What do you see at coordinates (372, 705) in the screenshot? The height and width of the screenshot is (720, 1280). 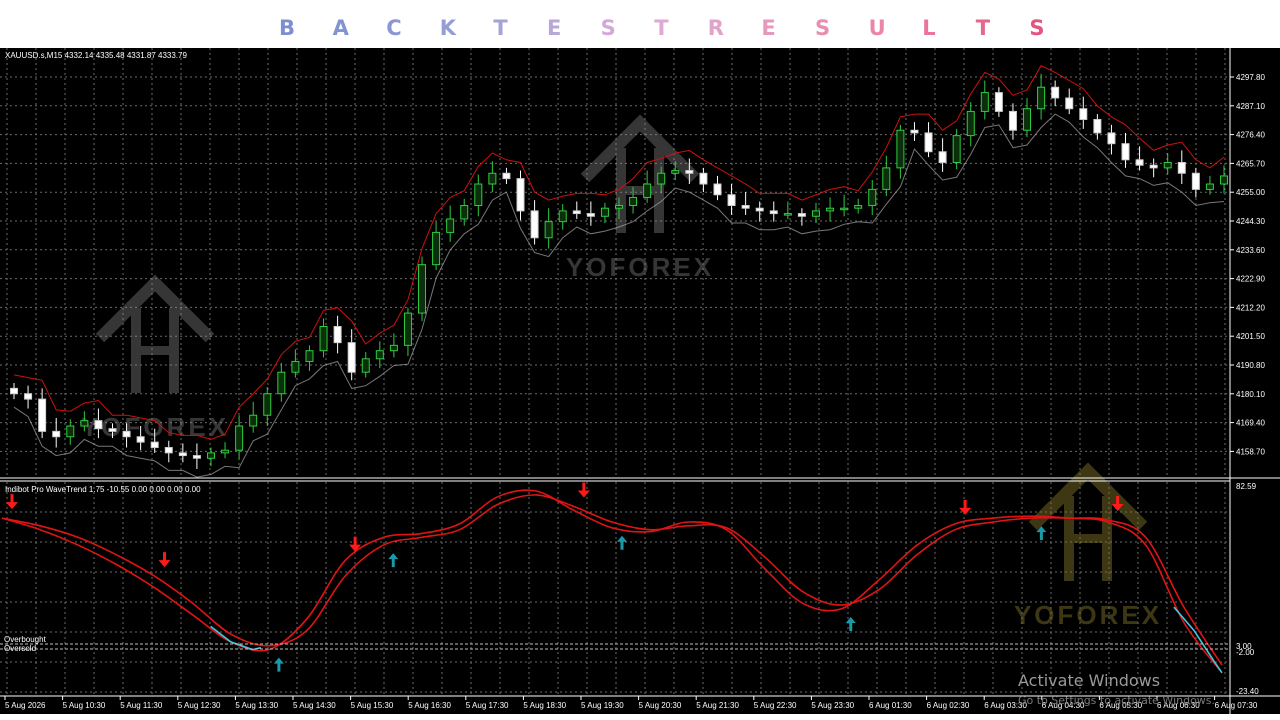 I see `time-tick-label: 5 Aug 15:30` at bounding box center [372, 705].